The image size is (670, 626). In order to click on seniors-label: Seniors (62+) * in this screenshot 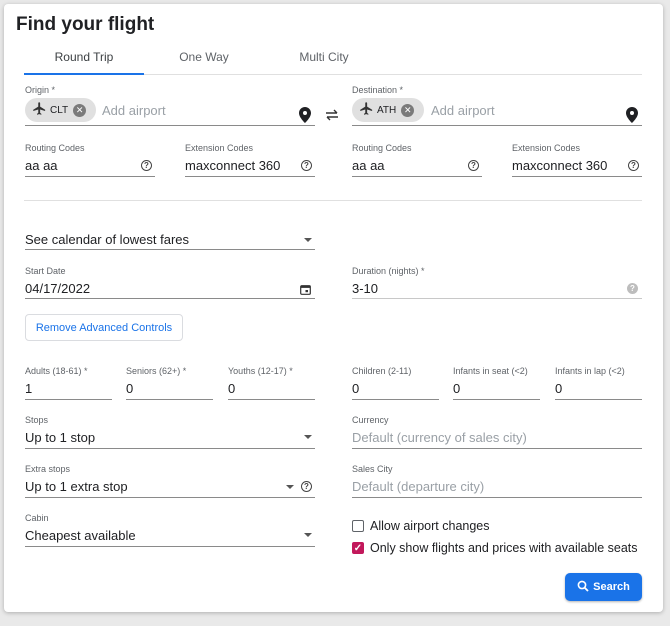, I will do `click(156, 371)`.